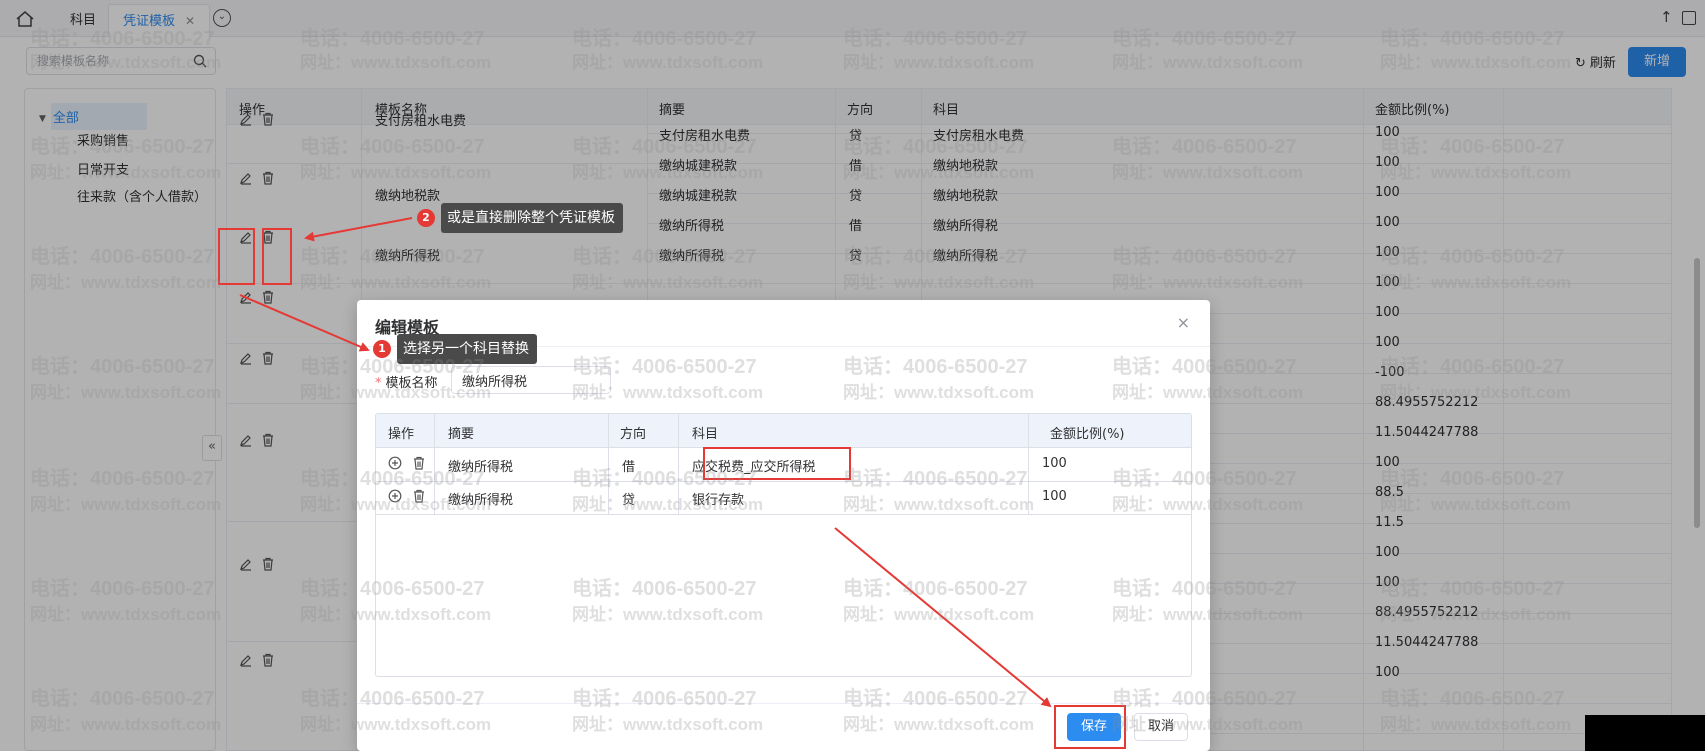  What do you see at coordinates (1183, 322) in the screenshot?
I see `close-icon: ×` at bounding box center [1183, 322].